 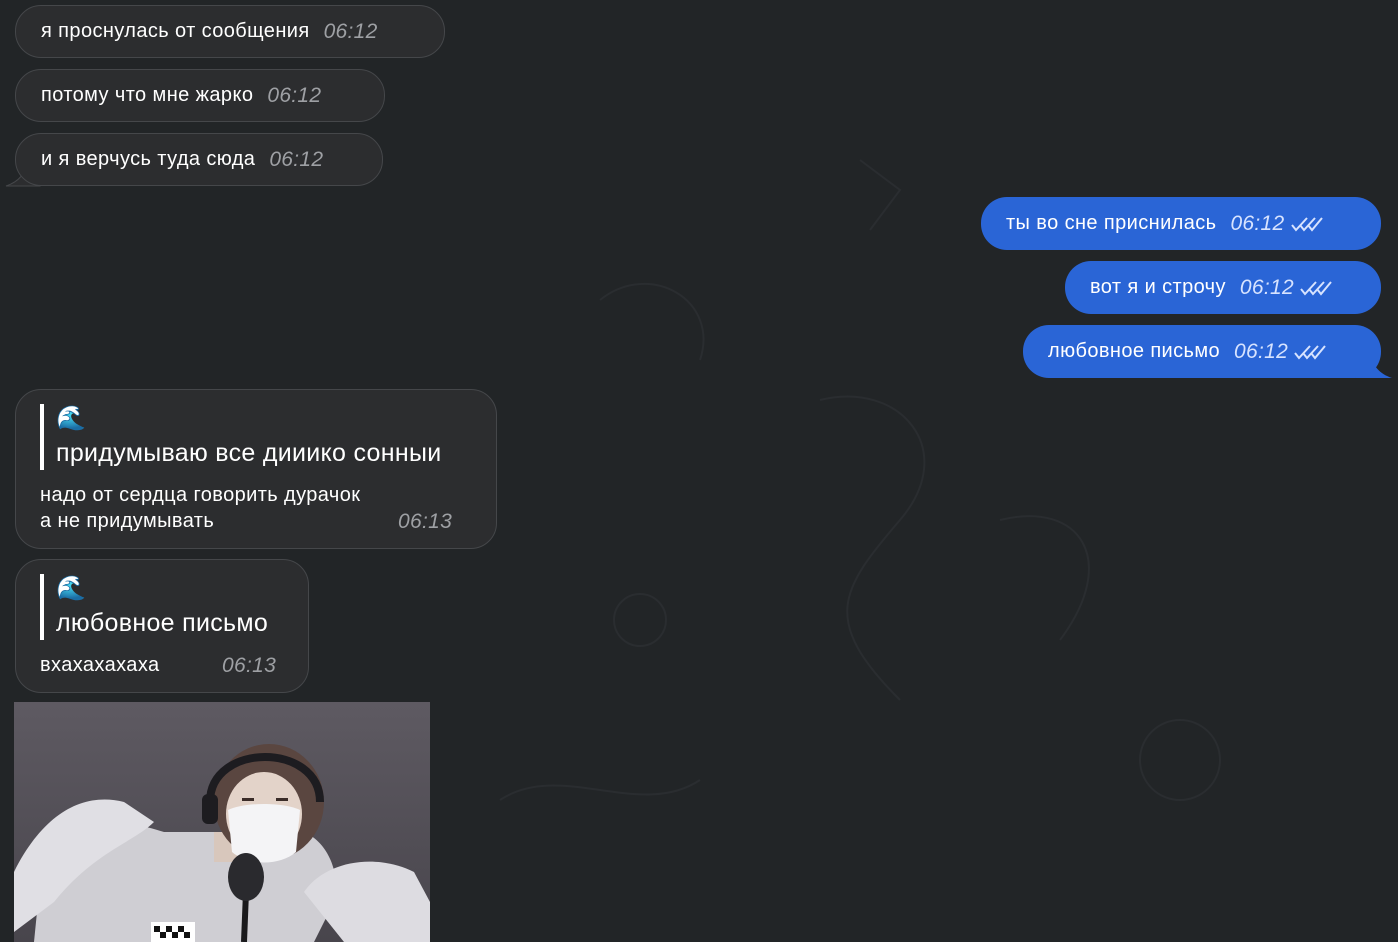 I want to click on outgoing-message: любовное письмо 06:12, so click(x=1202, y=351).